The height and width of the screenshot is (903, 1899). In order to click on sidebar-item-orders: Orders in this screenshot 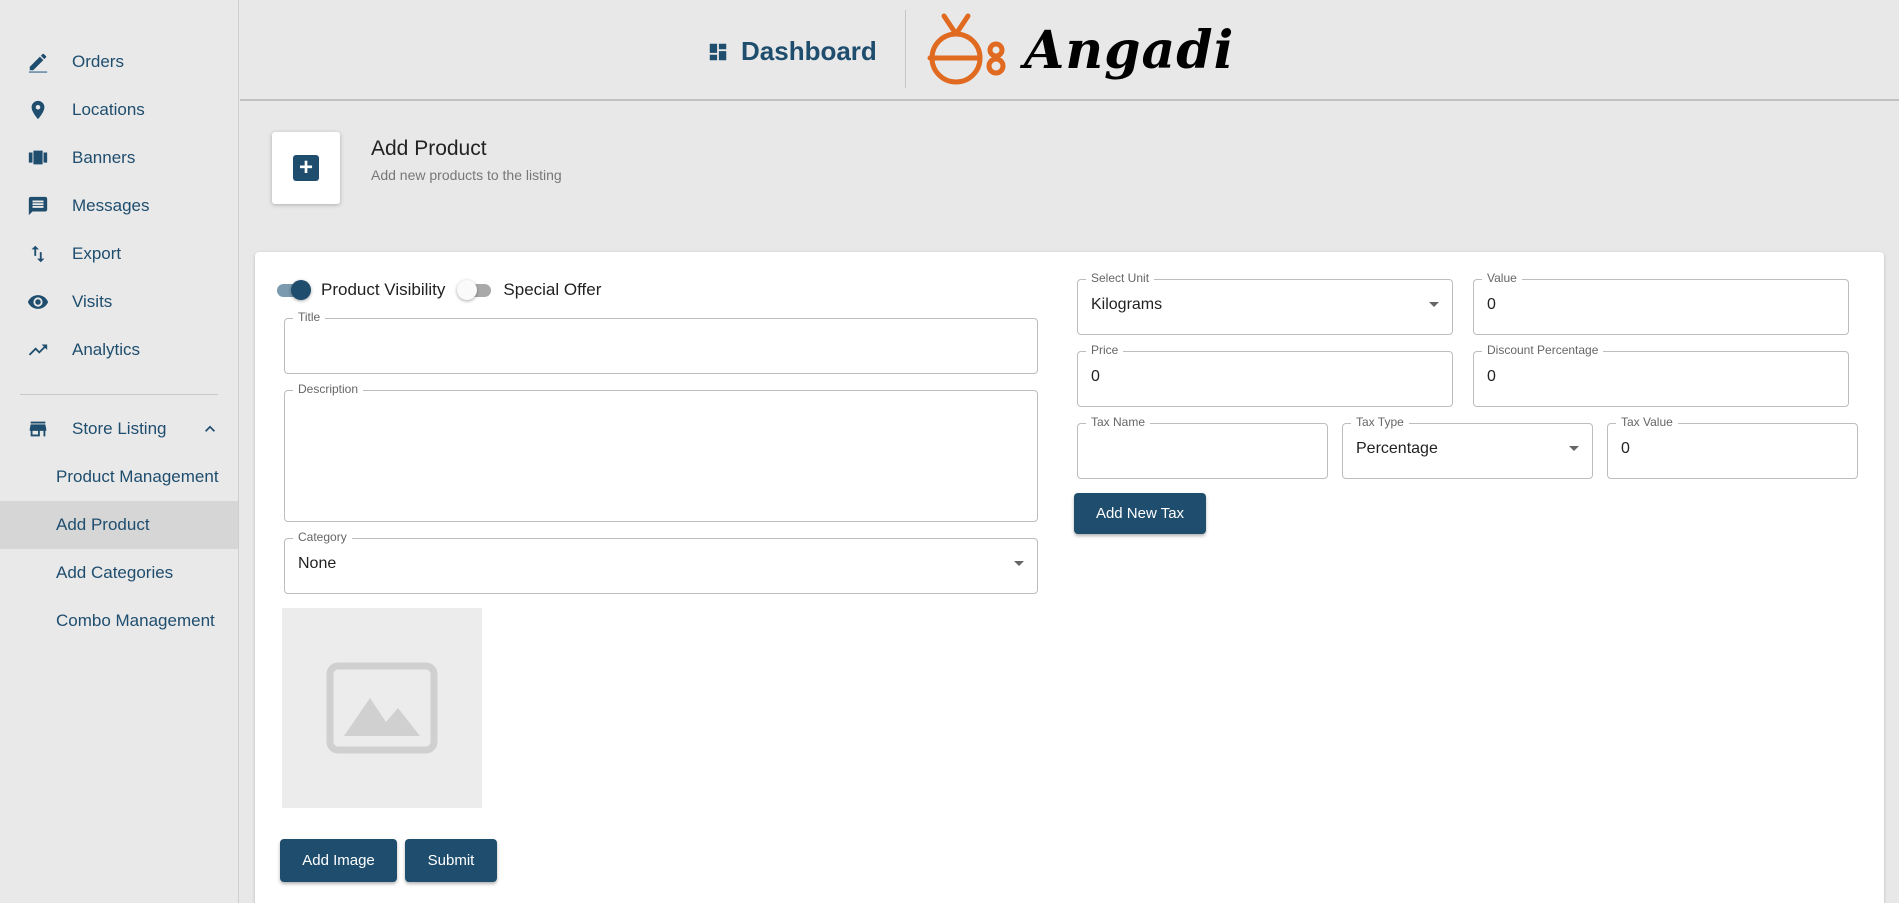, I will do `click(119, 62)`.